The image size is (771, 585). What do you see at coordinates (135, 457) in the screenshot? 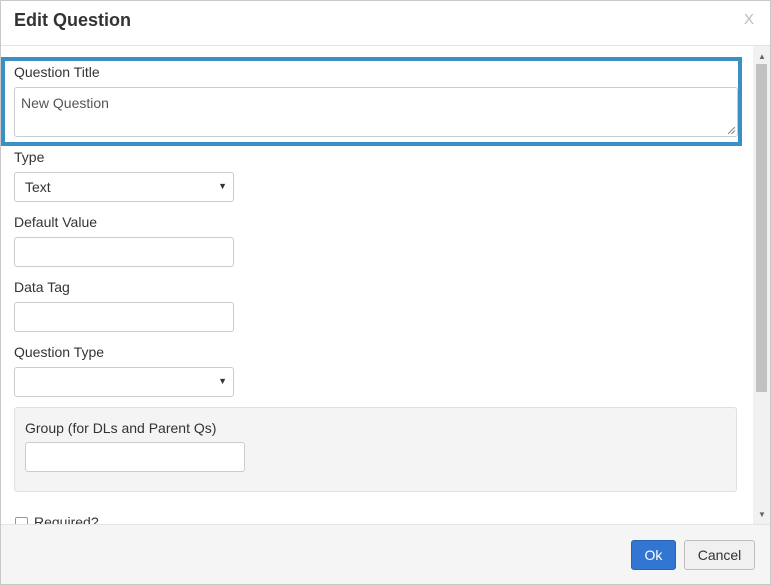
I see `group-input` at bounding box center [135, 457].